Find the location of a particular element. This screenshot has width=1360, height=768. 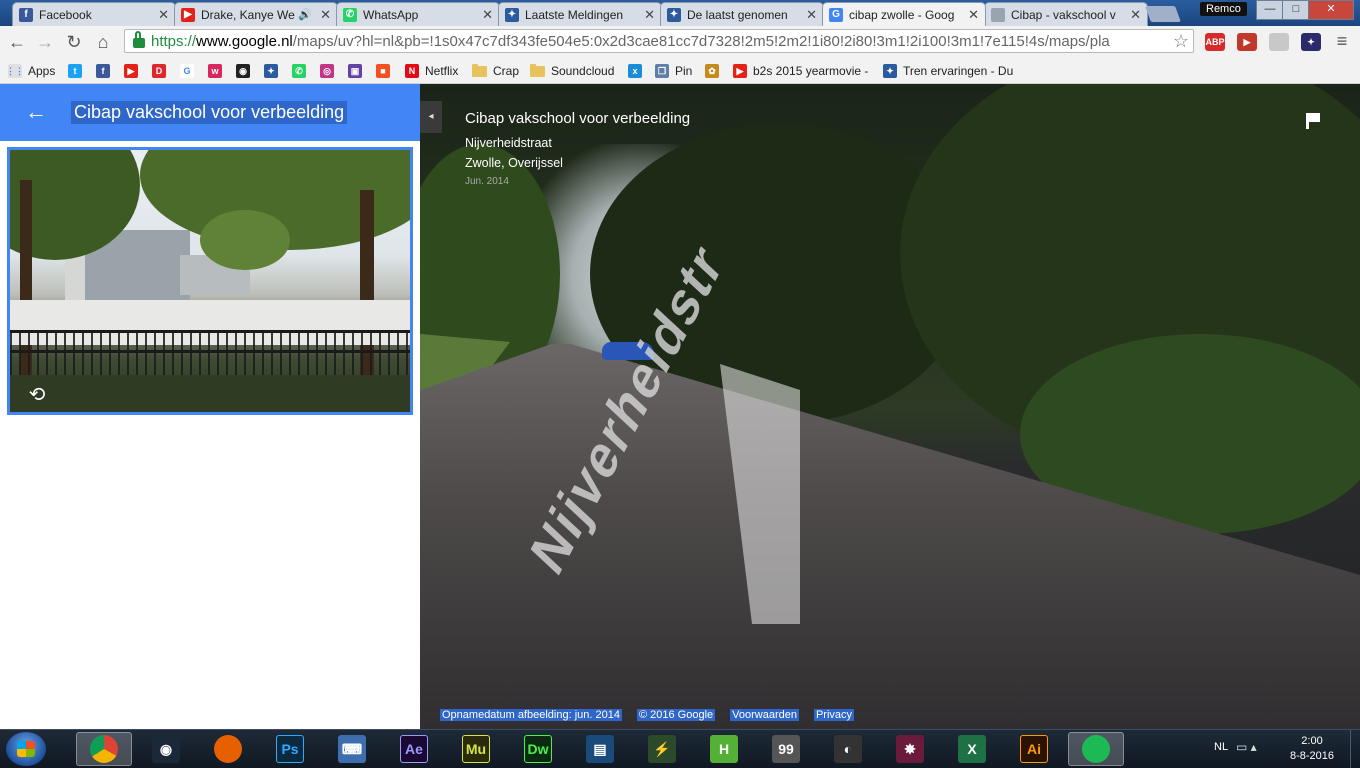

keyboard-icon: ⌨ is located at coordinates (352, 749).